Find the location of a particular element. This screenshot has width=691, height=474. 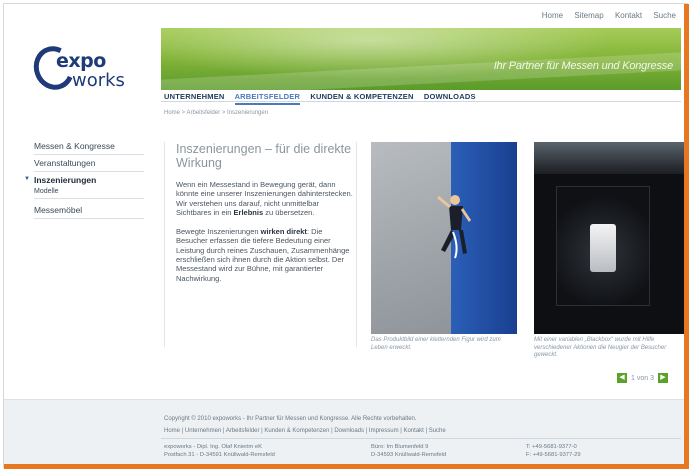

breadcrumb: Home > Arbeitsfelder > Inszenierungen is located at coordinates (216, 113).